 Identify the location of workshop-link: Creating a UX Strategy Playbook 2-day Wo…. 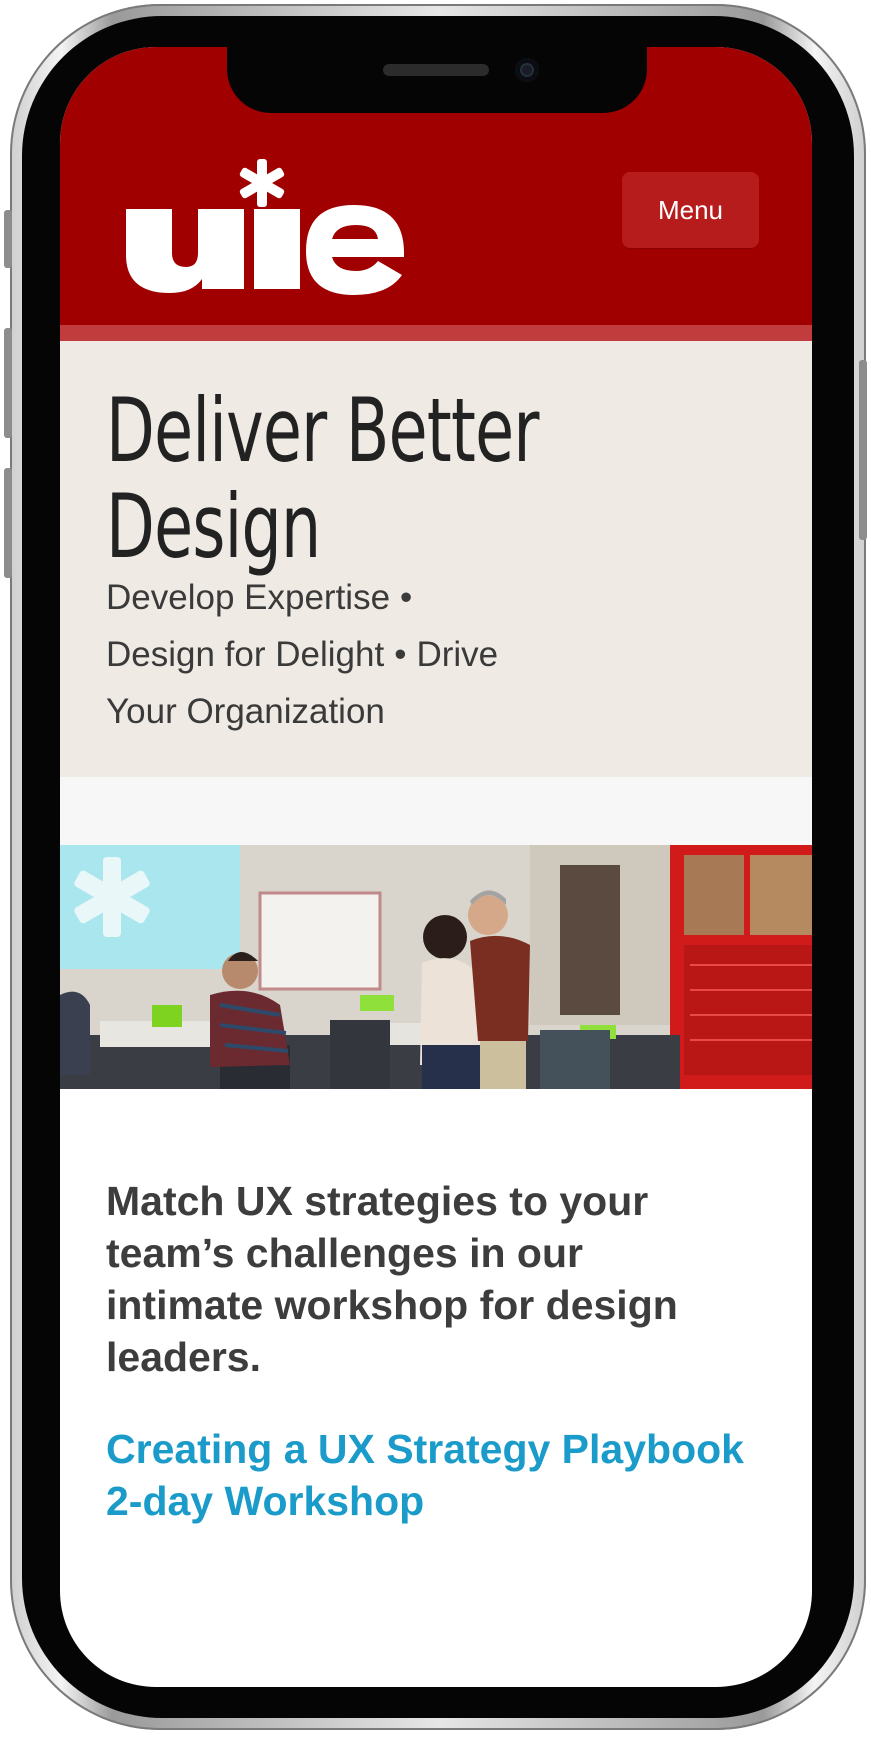
(431, 1475).